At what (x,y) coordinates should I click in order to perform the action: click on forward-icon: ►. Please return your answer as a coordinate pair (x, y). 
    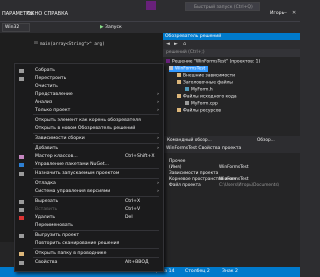
    Looking at the image, I should click on (176, 44).